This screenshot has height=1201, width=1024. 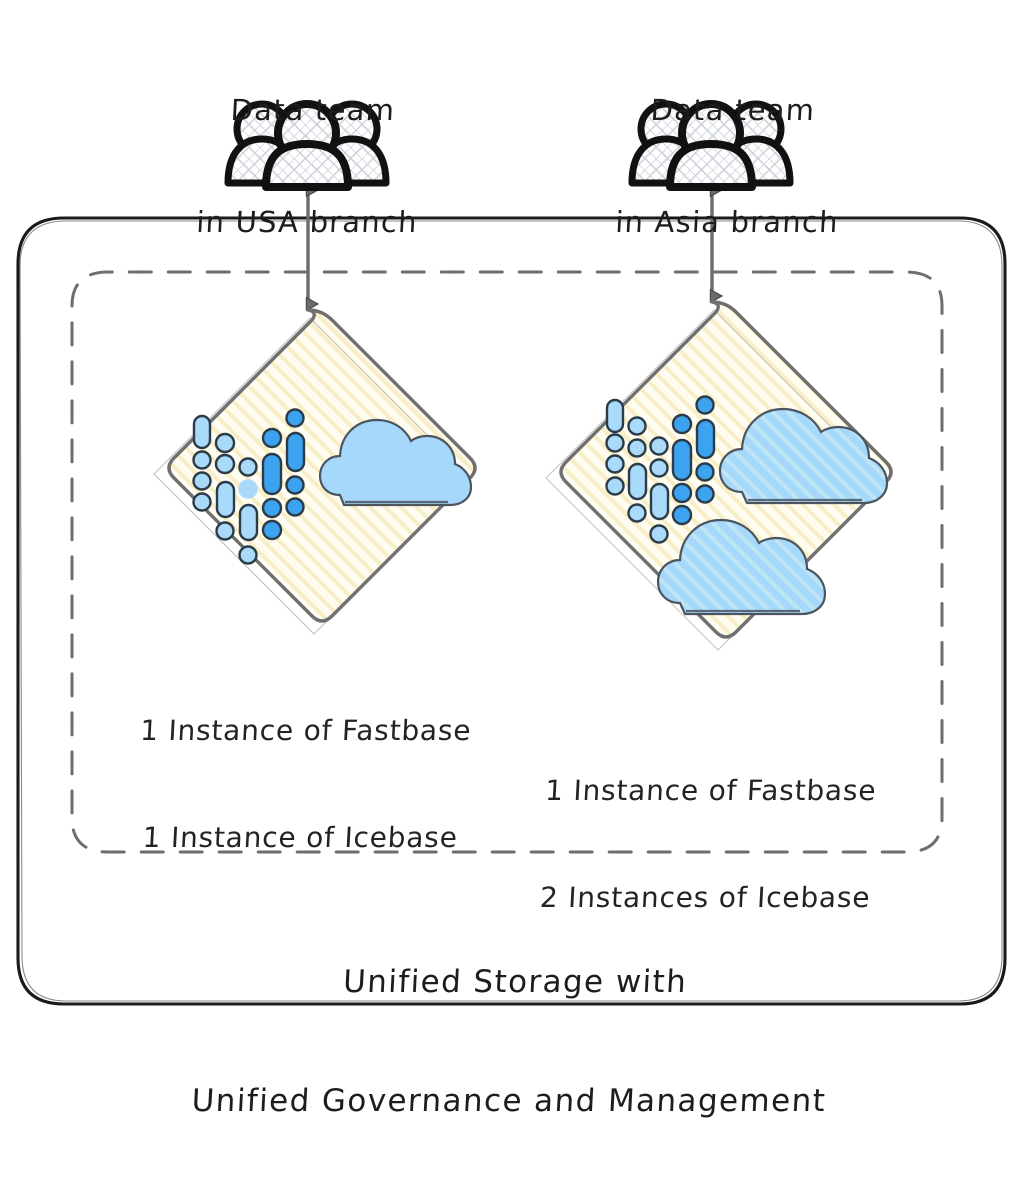 I want to click on team-asia-label-line1: Data team, so click(x=733, y=110).